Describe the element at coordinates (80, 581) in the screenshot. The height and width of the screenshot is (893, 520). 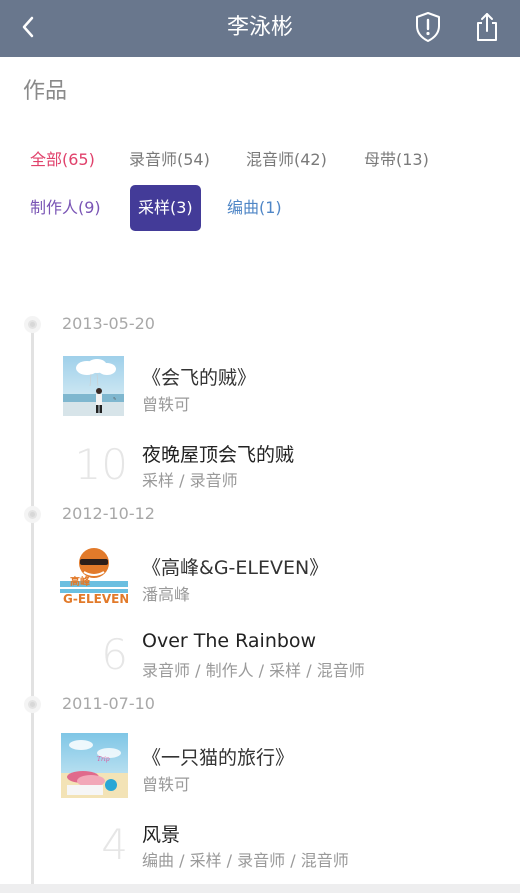
I see `svg-text: 高峰` at that location.